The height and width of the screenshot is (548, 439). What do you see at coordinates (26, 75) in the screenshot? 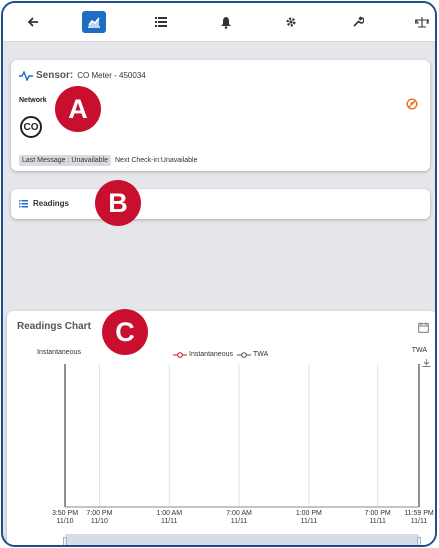
I see `pulse-icon` at bounding box center [26, 75].